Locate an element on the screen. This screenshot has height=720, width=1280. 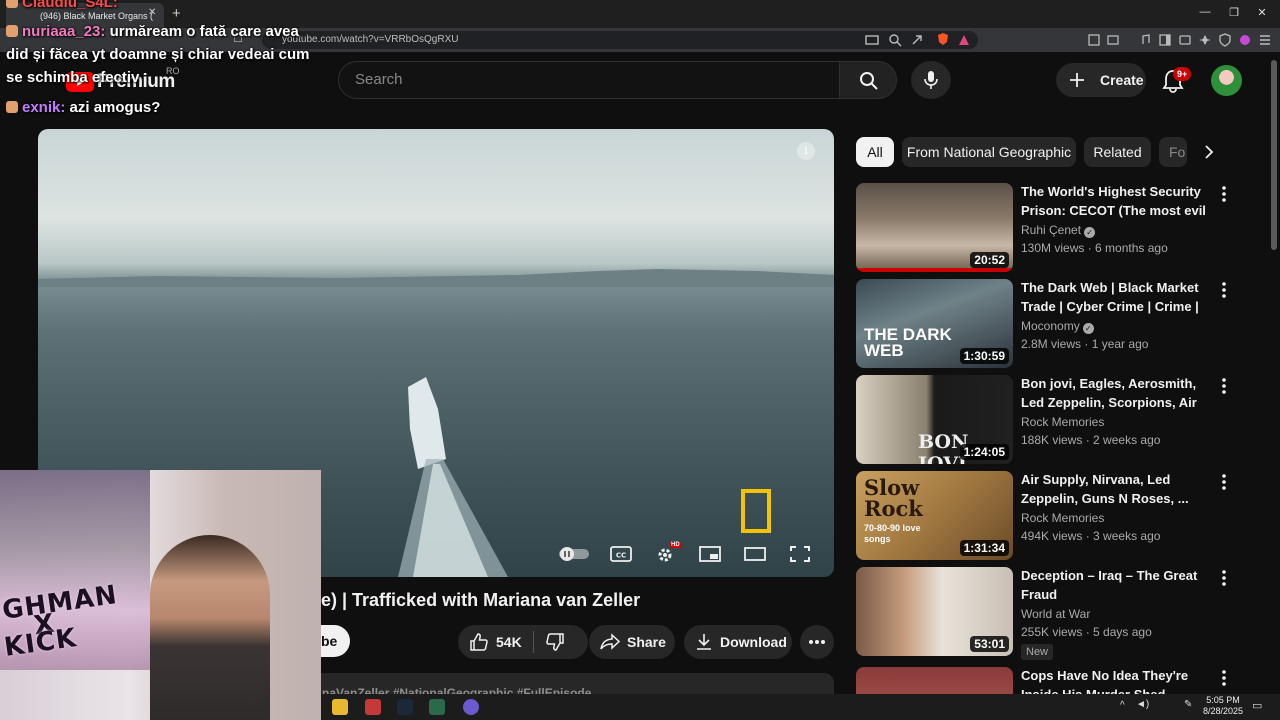
rec-channel: Ruhi Çenet ✓ is located at coordinates (1058, 230).